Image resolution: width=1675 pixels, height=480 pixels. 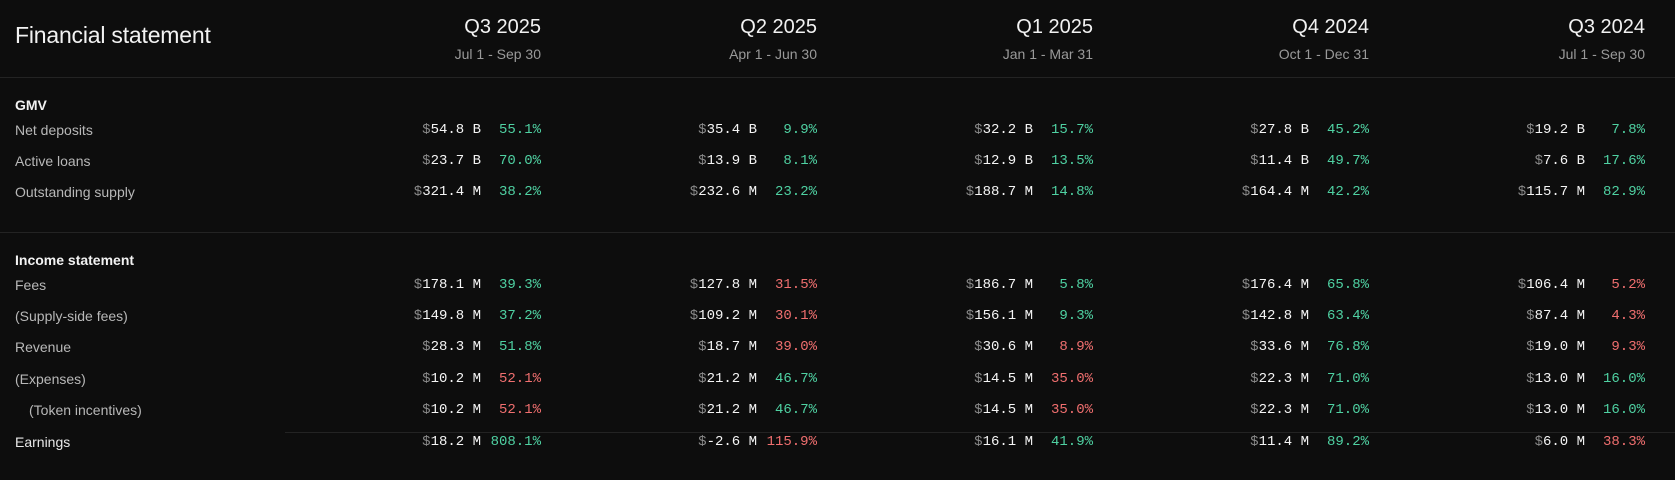 I want to click on change-percent: 46.7%, so click(x=795, y=409).